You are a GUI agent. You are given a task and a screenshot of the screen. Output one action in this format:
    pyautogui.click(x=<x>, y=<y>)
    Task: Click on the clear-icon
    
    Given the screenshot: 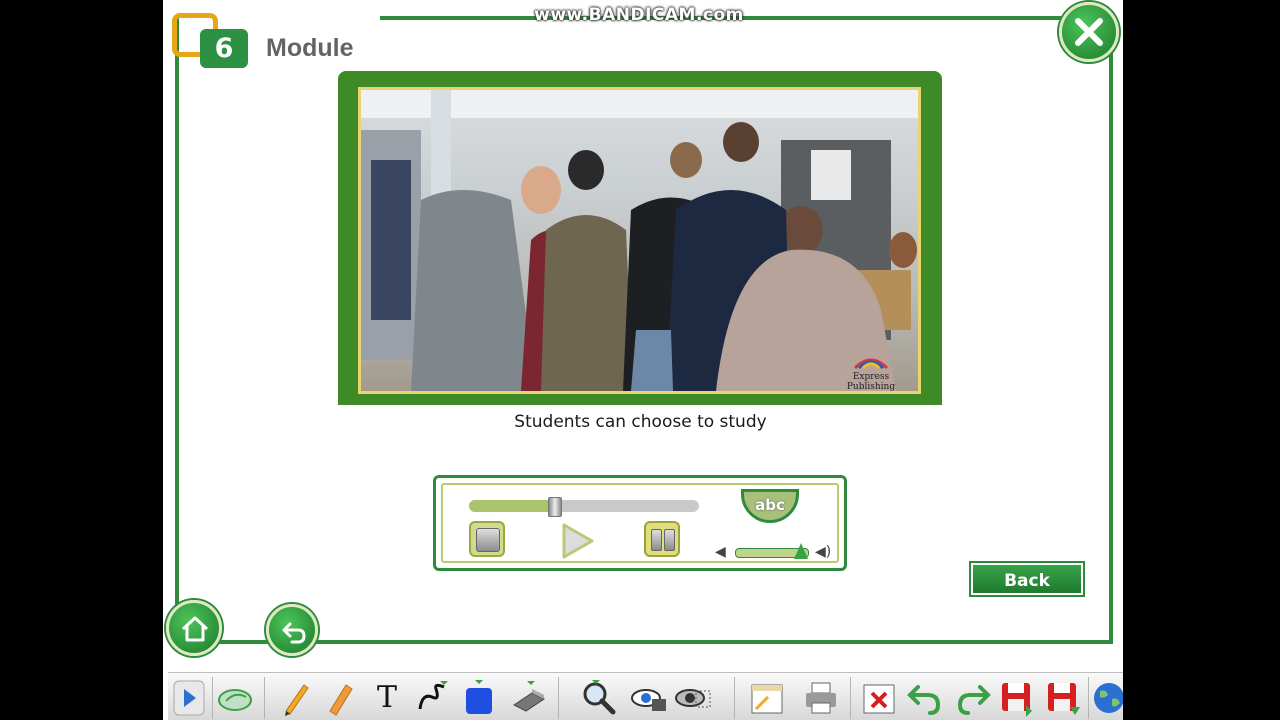 What is the action you would take?
    pyautogui.click(x=879, y=699)
    